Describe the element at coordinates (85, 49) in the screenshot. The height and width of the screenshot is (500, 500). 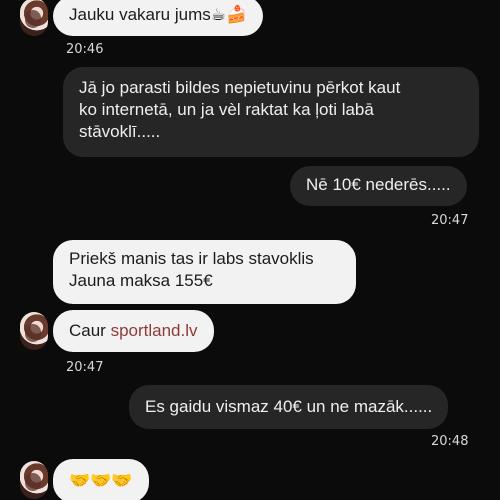
I see `message-timestamp: 20:46` at that location.